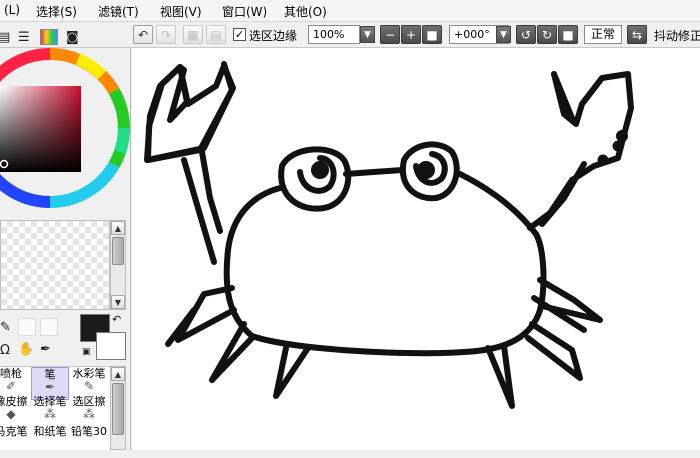 The height and width of the screenshot is (458, 700). I want to click on eraser-icon: ◆, so click(11, 414).